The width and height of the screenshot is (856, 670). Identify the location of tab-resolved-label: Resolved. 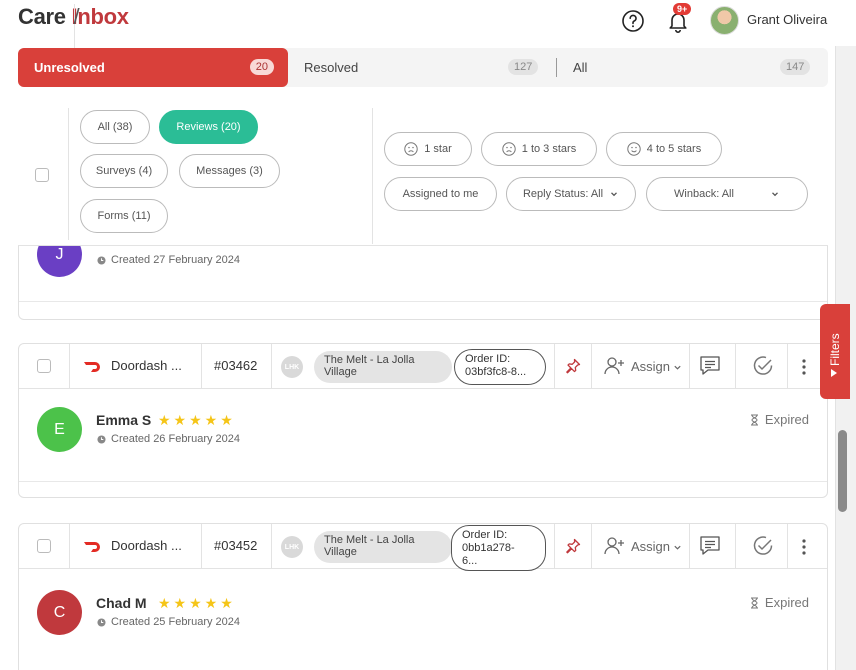
(331, 67).